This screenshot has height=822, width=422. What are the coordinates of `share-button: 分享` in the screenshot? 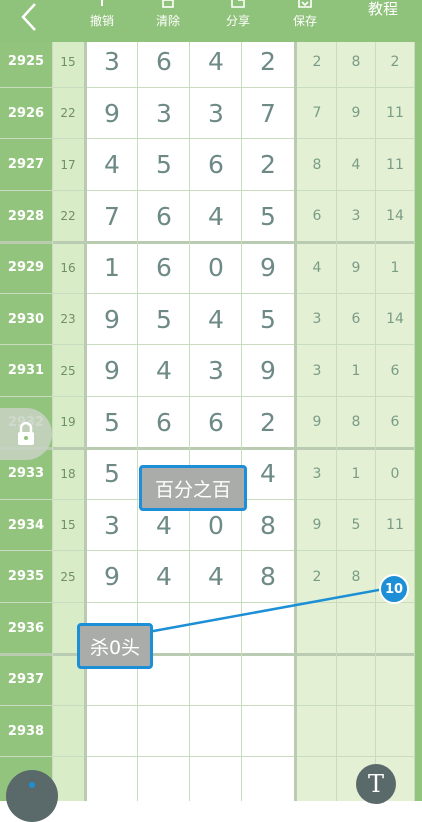 It's located at (238, 21).